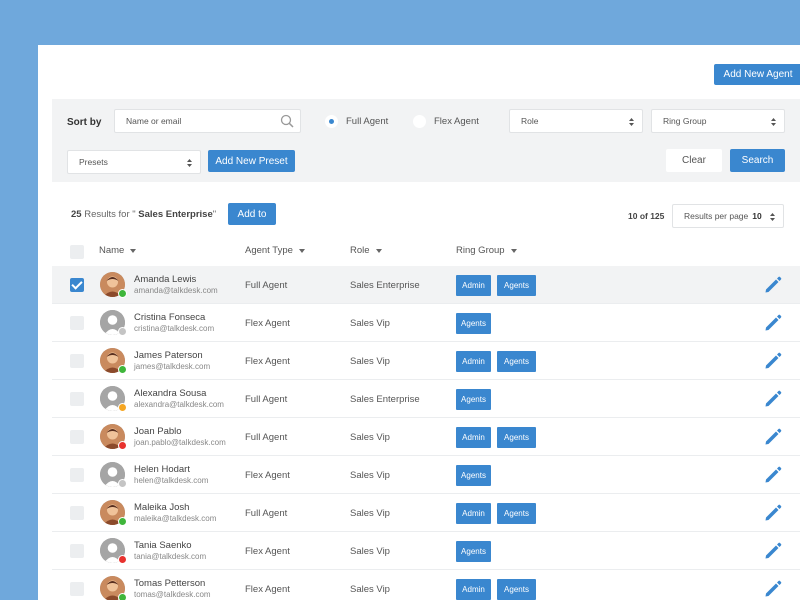  I want to click on agent-type: Flex Agent, so click(267, 323).